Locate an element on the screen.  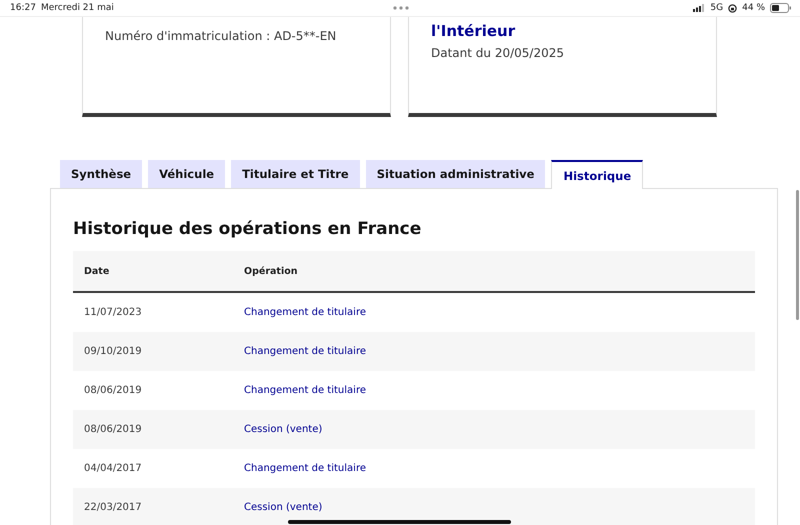
section-heading: Historique des opérations en France is located at coordinates (247, 229).